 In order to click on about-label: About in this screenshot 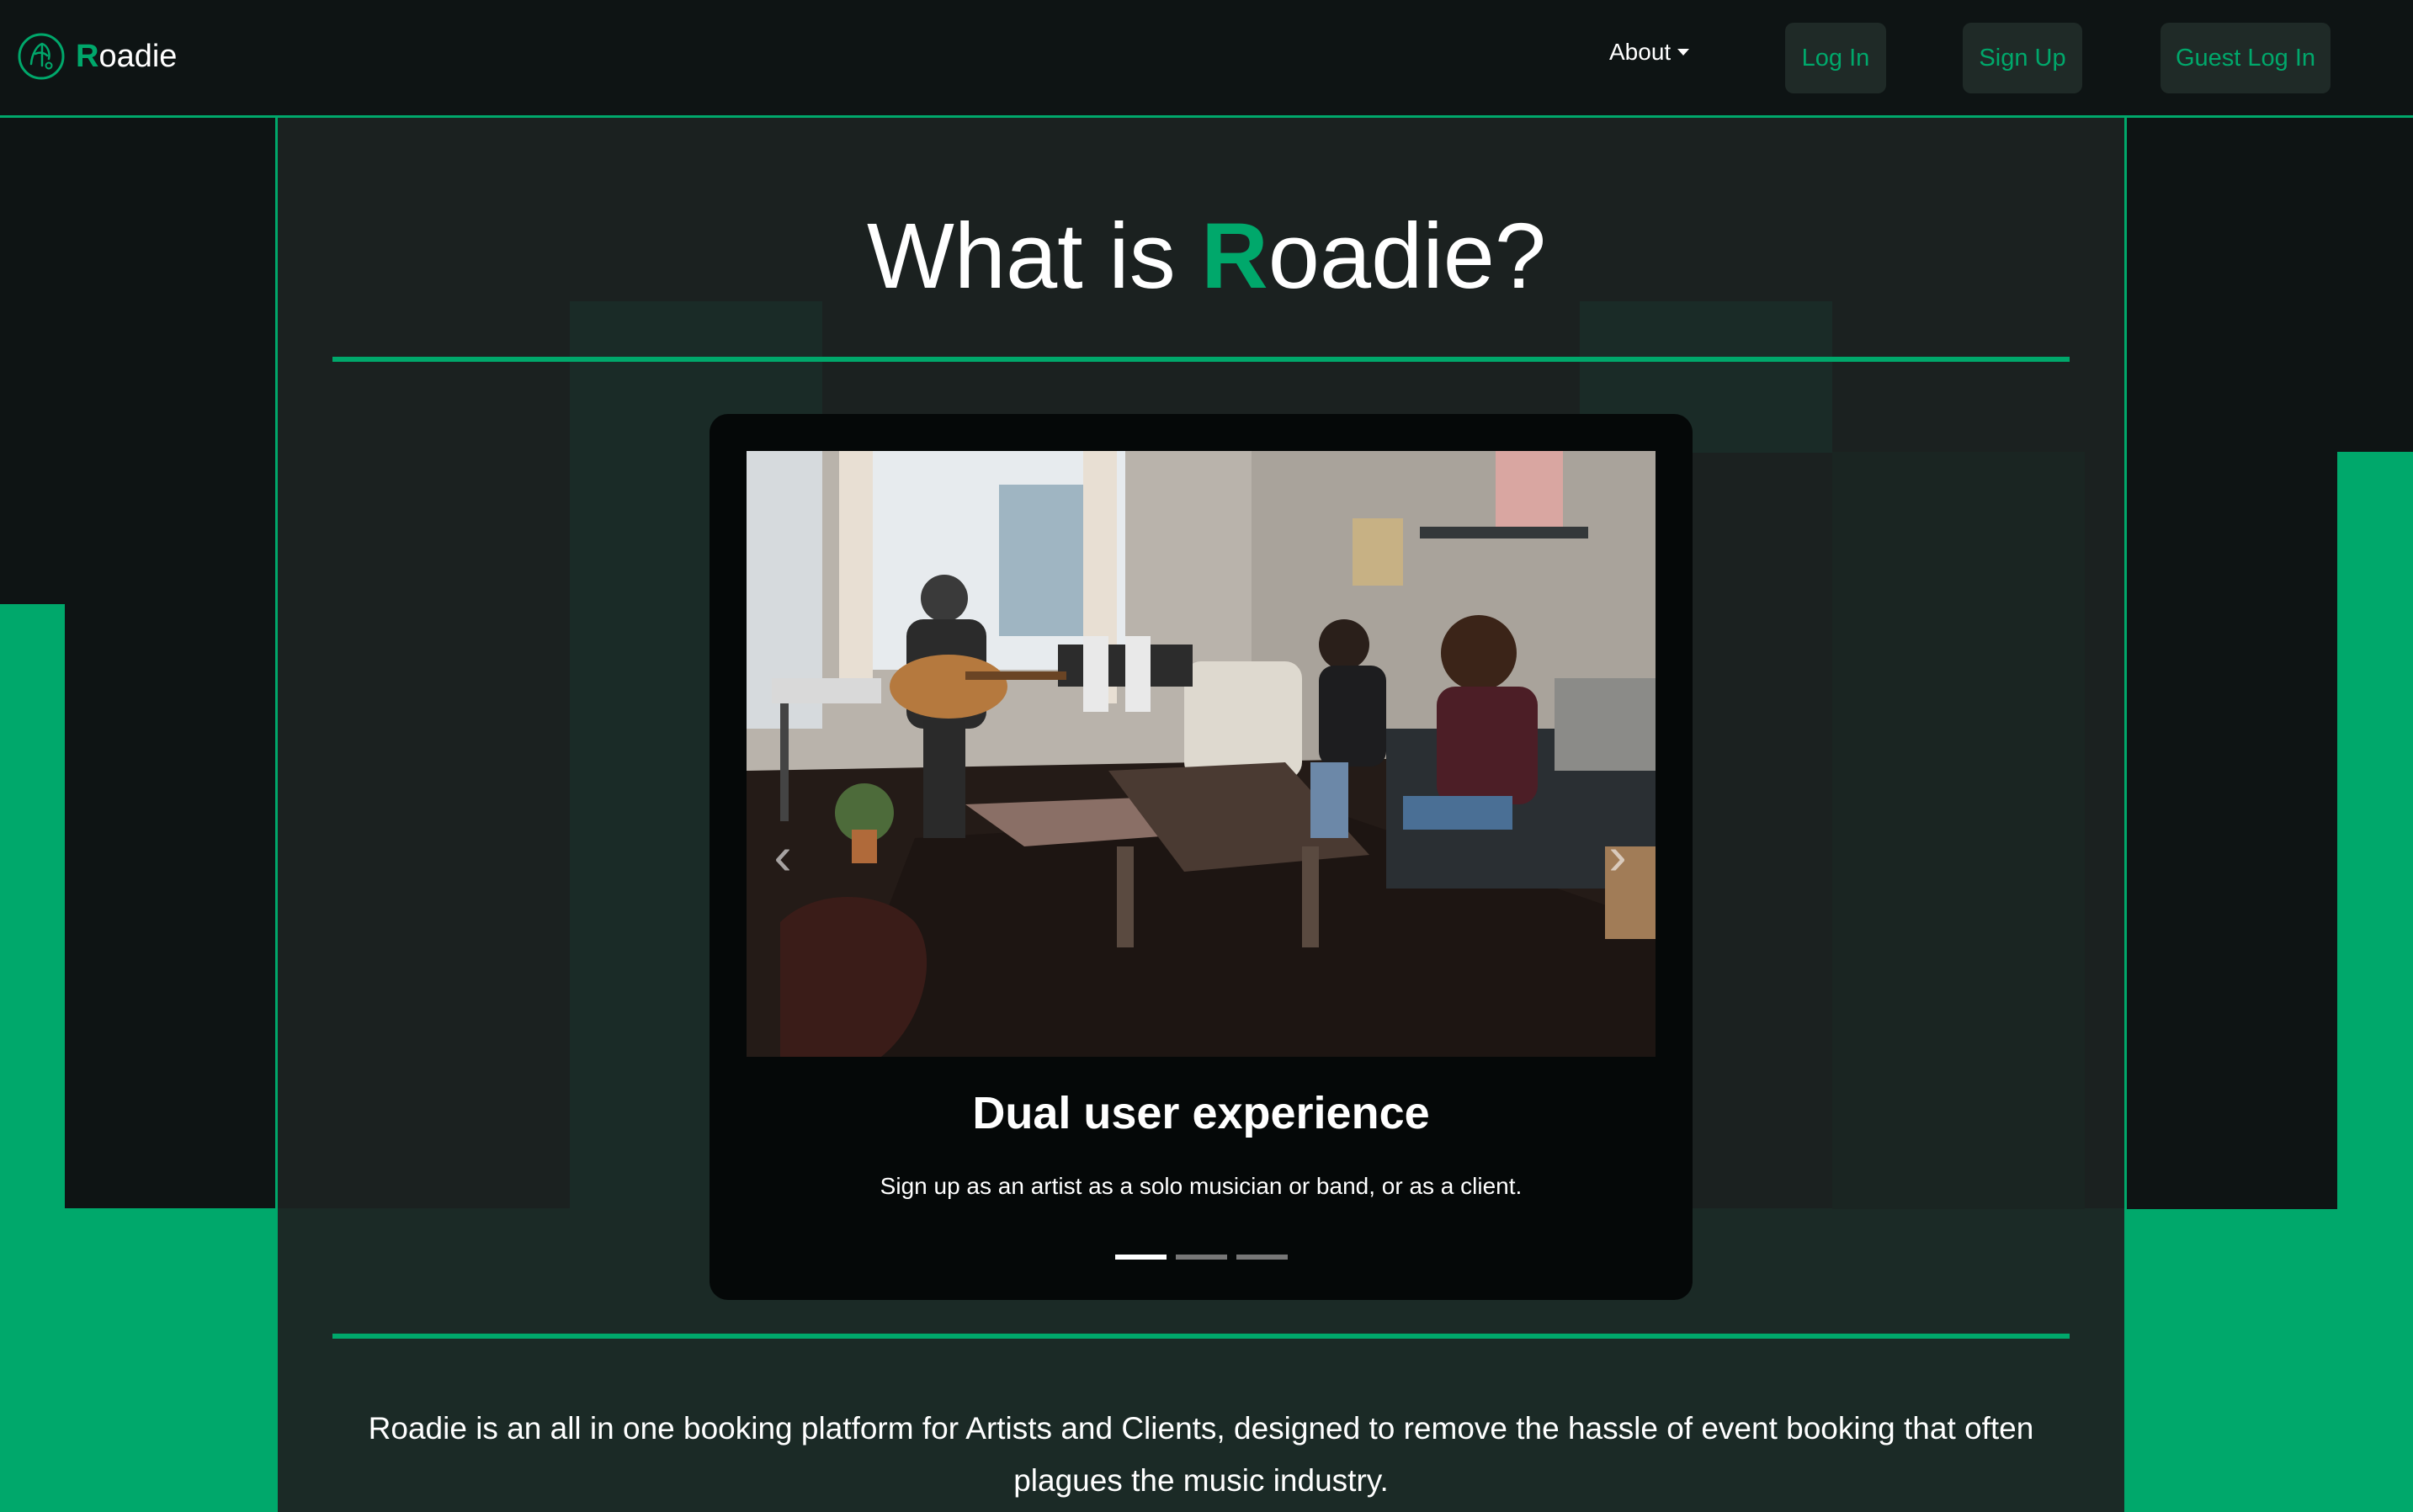, I will do `click(1640, 52)`.